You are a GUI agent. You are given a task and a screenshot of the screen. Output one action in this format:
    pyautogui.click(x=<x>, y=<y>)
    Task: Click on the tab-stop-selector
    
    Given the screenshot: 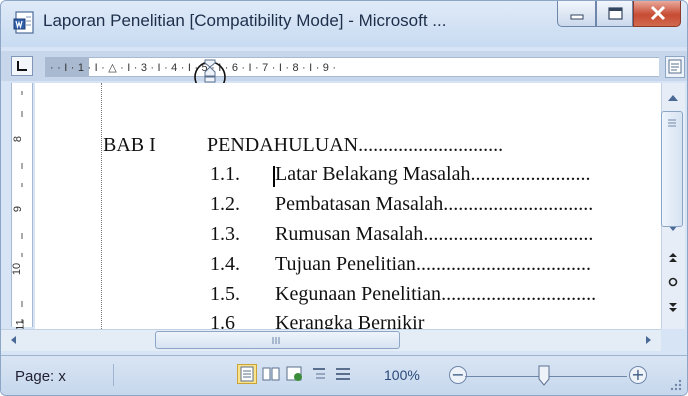 What is the action you would take?
    pyautogui.click(x=22, y=66)
    